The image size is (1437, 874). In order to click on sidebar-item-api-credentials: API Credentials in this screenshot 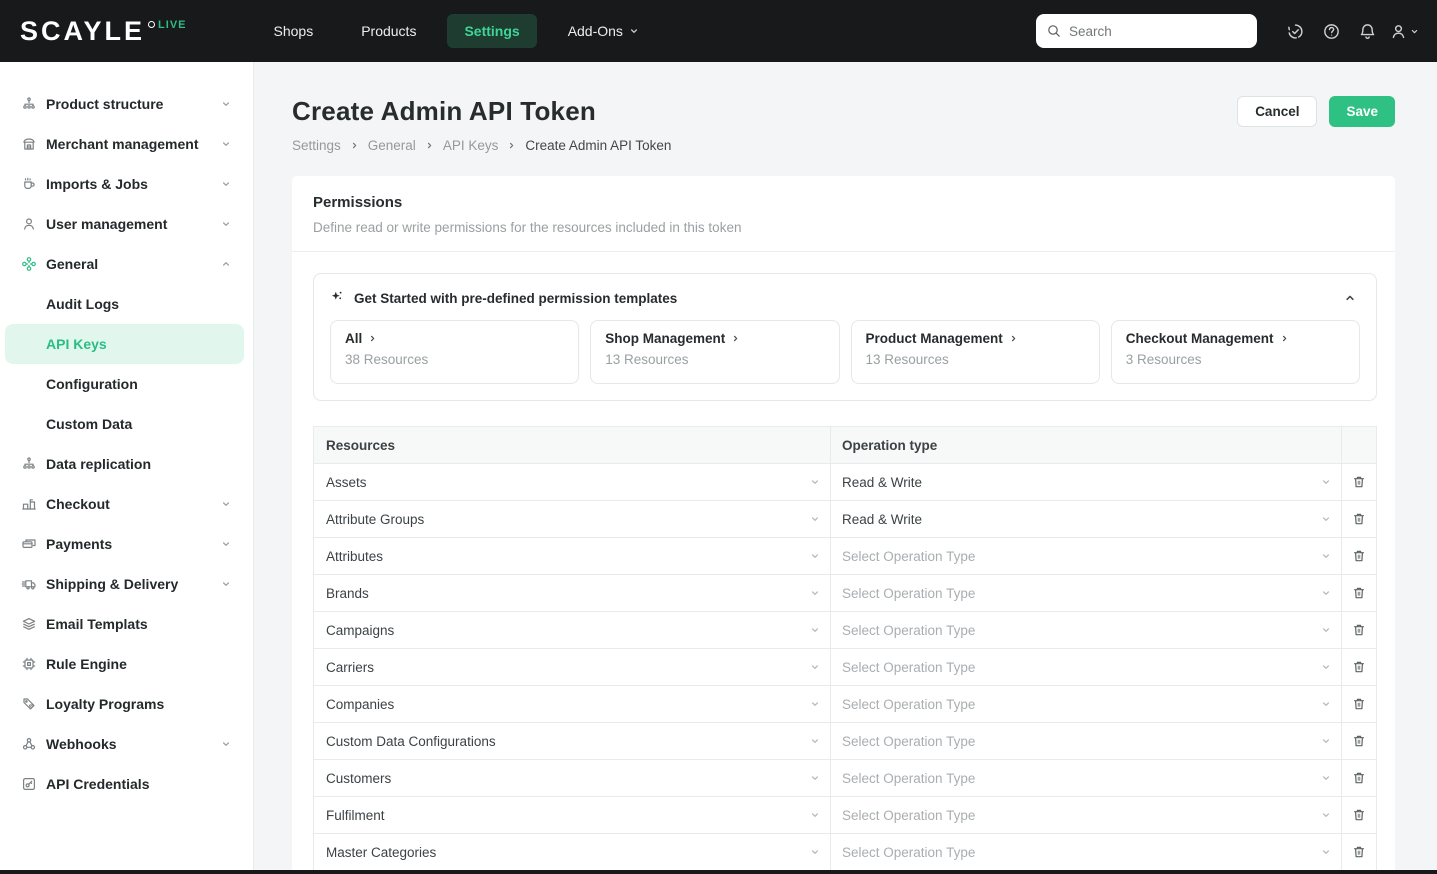, I will do `click(126, 784)`.